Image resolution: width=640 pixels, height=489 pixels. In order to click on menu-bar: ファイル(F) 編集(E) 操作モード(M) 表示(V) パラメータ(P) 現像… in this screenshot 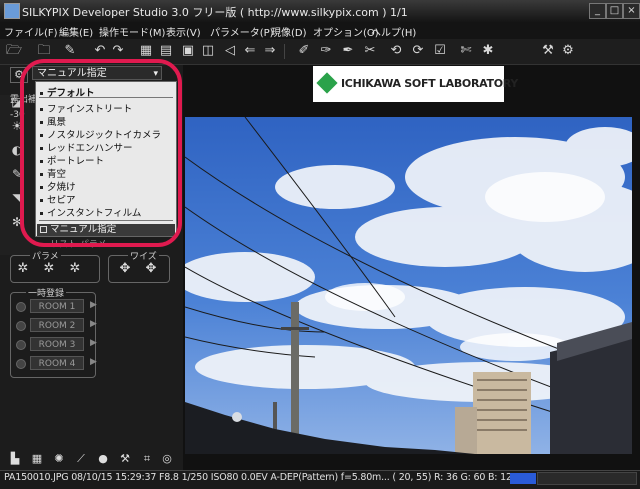, I will do `click(320, 30)`.